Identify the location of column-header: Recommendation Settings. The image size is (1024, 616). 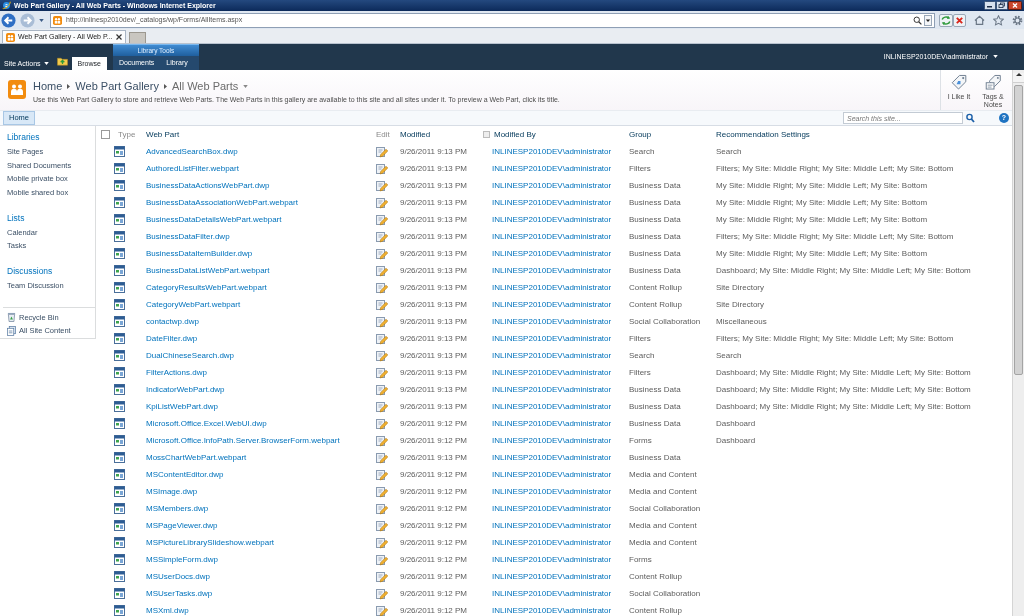
(763, 134).